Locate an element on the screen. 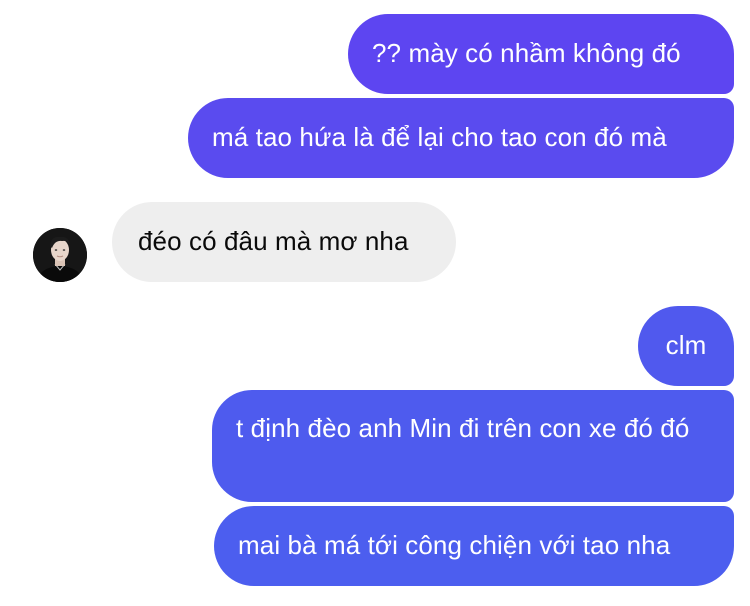 The height and width of the screenshot is (606, 750). outgoing-message-bubble: t định đèo anh Min đi trên con xe đó đó is located at coordinates (473, 446).